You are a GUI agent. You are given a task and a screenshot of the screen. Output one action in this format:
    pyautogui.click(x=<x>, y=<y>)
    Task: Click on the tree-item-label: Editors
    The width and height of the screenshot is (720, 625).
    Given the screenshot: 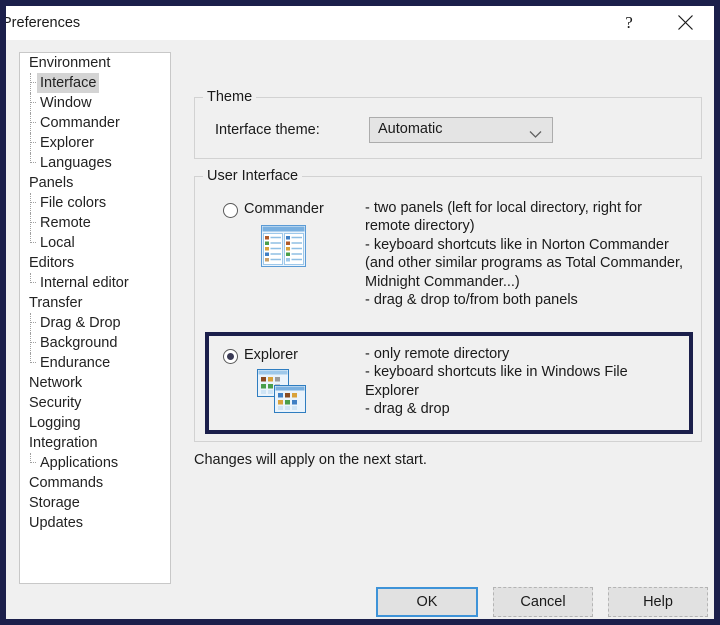 What is the action you would take?
    pyautogui.click(x=52, y=263)
    